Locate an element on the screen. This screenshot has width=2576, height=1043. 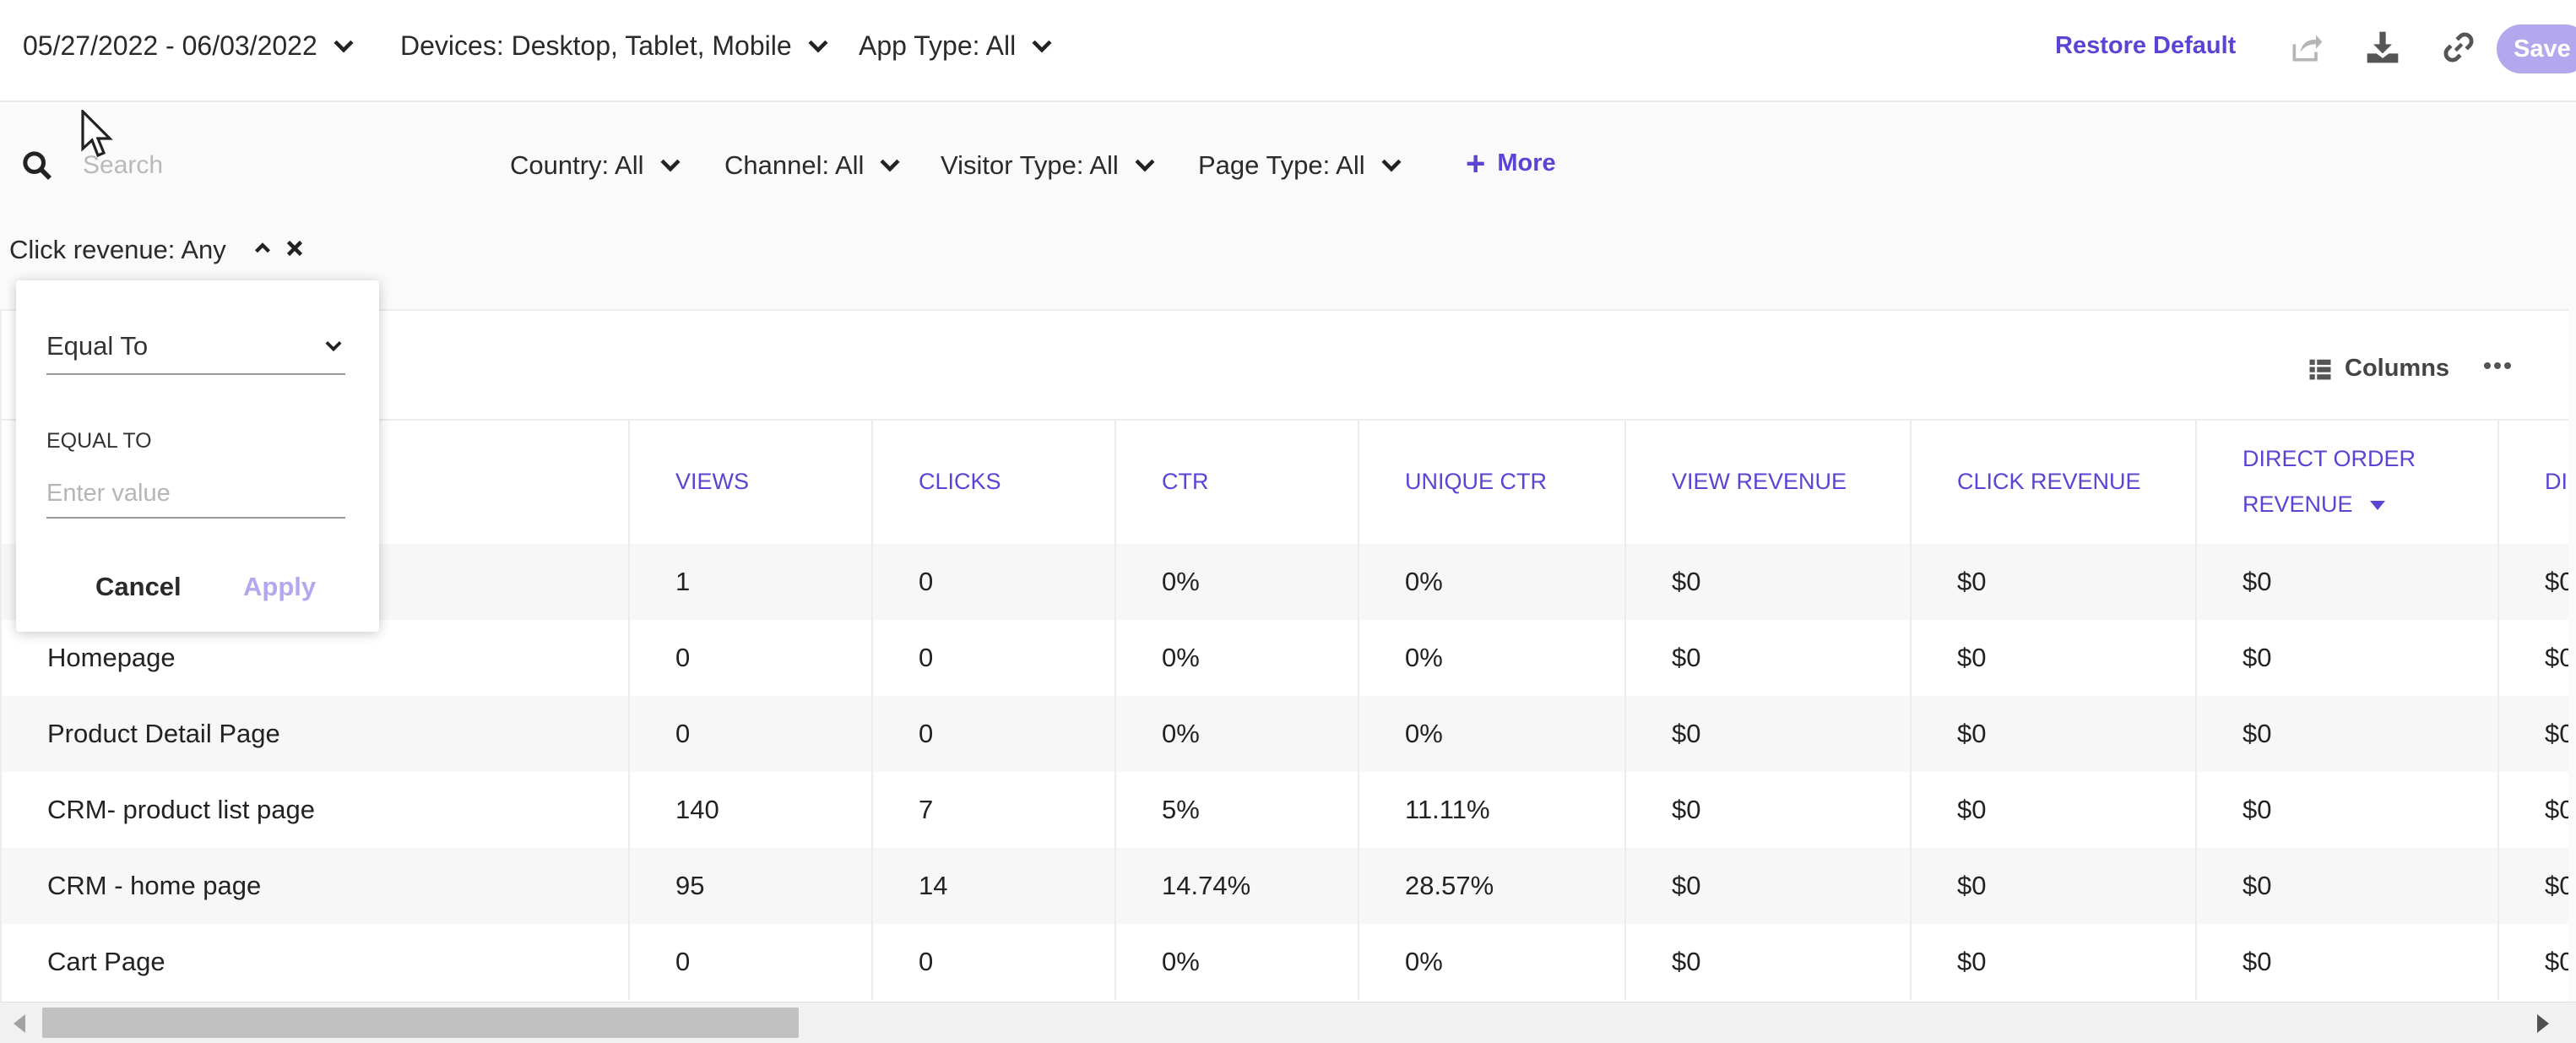
scrollbar-thumb is located at coordinates (421, 1023).